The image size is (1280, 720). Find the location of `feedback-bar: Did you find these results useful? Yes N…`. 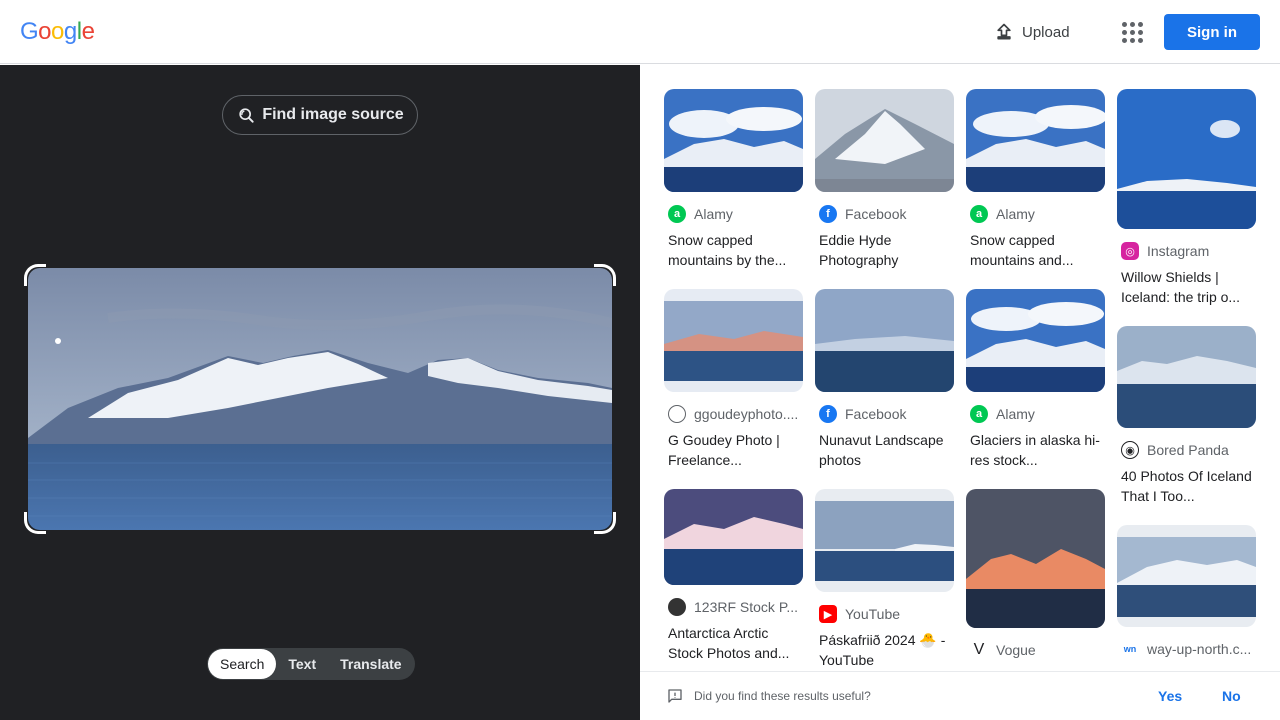

feedback-bar: Did you find these results useful? Yes N… is located at coordinates (960, 695).